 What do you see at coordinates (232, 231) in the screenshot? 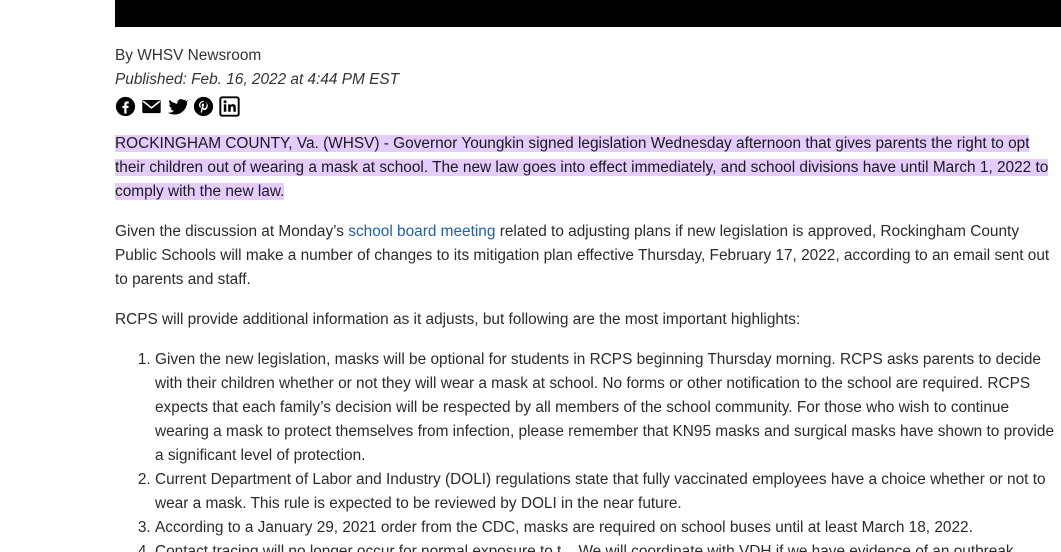
I see `paragraph-text-before-link: Given the discussion at Monday’s` at bounding box center [232, 231].